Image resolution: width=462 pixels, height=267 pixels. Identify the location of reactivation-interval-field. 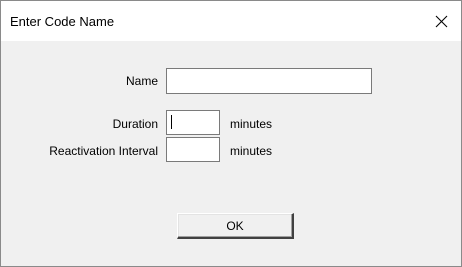
(193, 149).